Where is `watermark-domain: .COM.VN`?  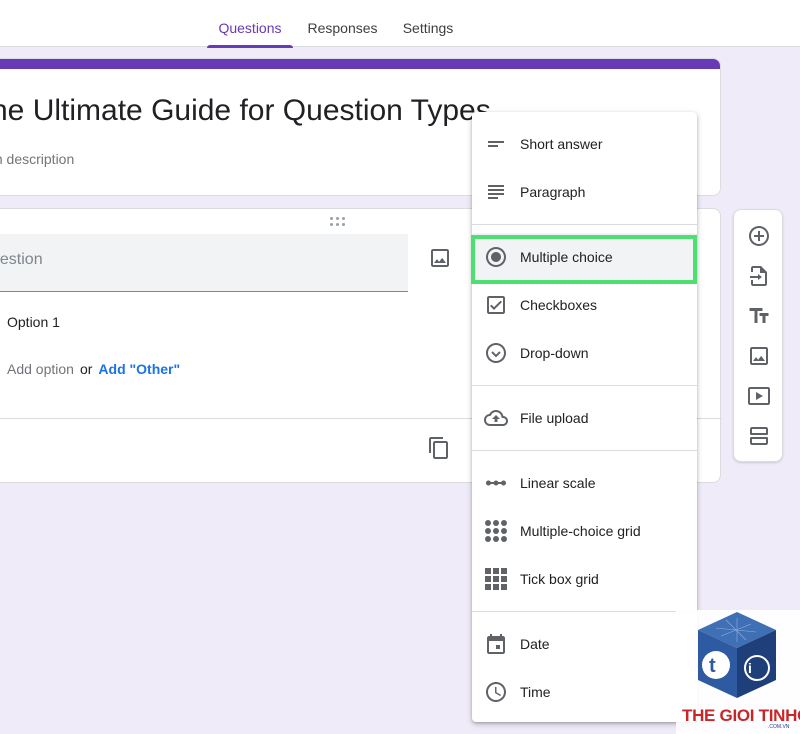
watermark-domain: .COM.VN is located at coordinates (779, 727).